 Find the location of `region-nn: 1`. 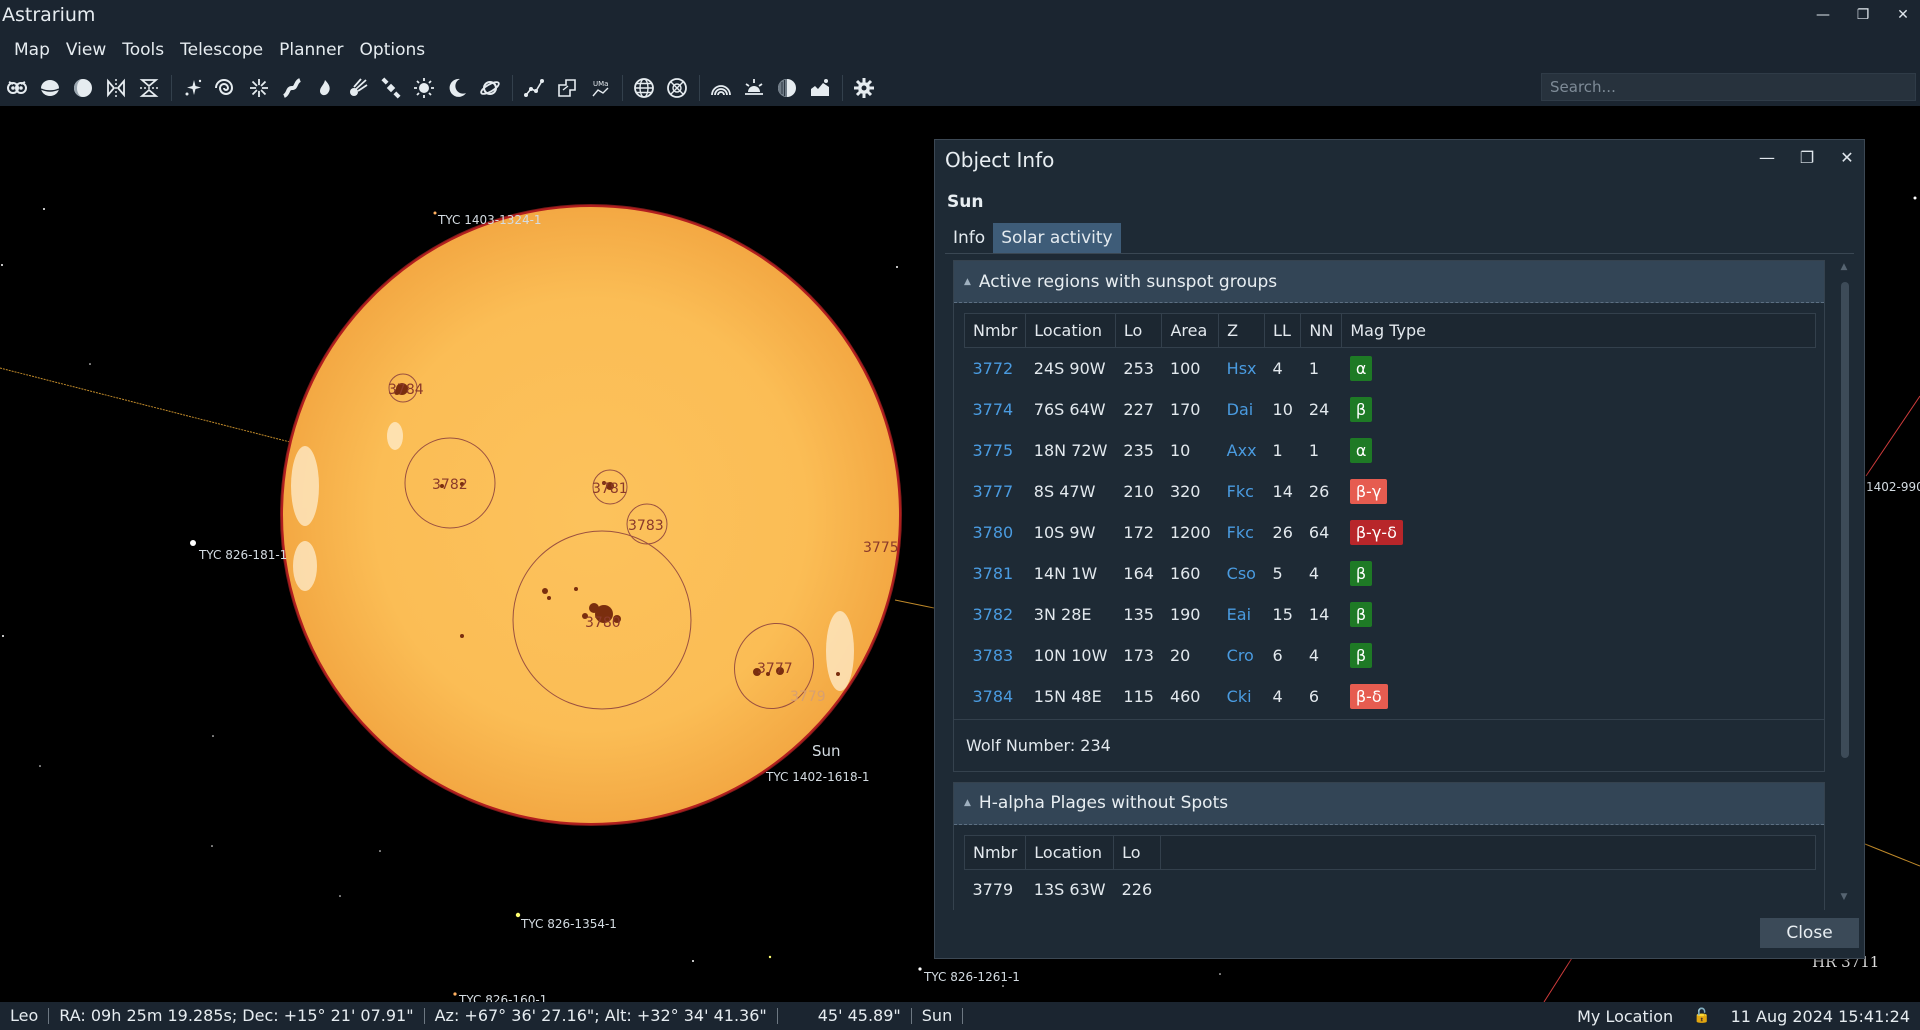

region-nn: 1 is located at coordinates (1314, 368).